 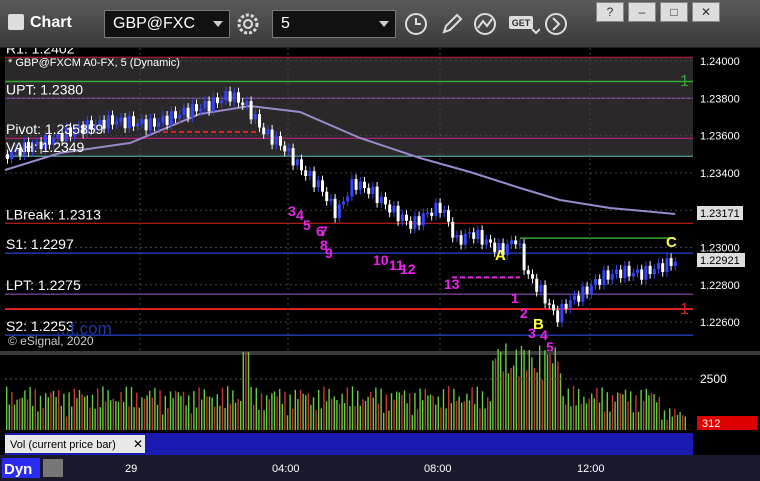 What do you see at coordinates (53, 214) in the screenshot?
I see `level-label: LBreak: 1.2313` at bounding box center [53, 214].